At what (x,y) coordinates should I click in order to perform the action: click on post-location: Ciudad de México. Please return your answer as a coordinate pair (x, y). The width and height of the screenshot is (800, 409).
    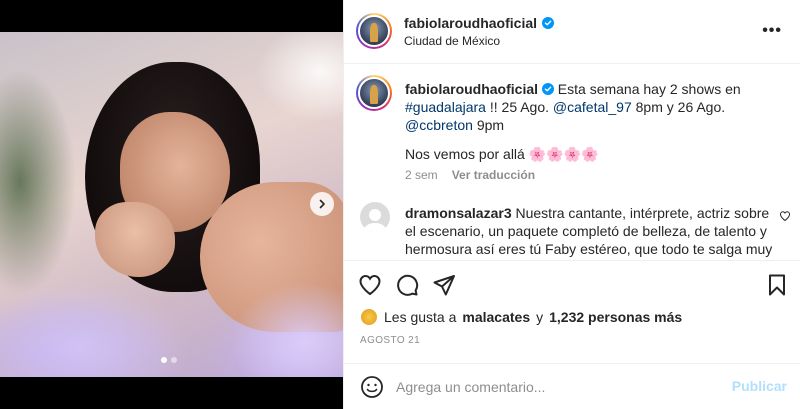
    Looking at the image, I should click on (452, 41).